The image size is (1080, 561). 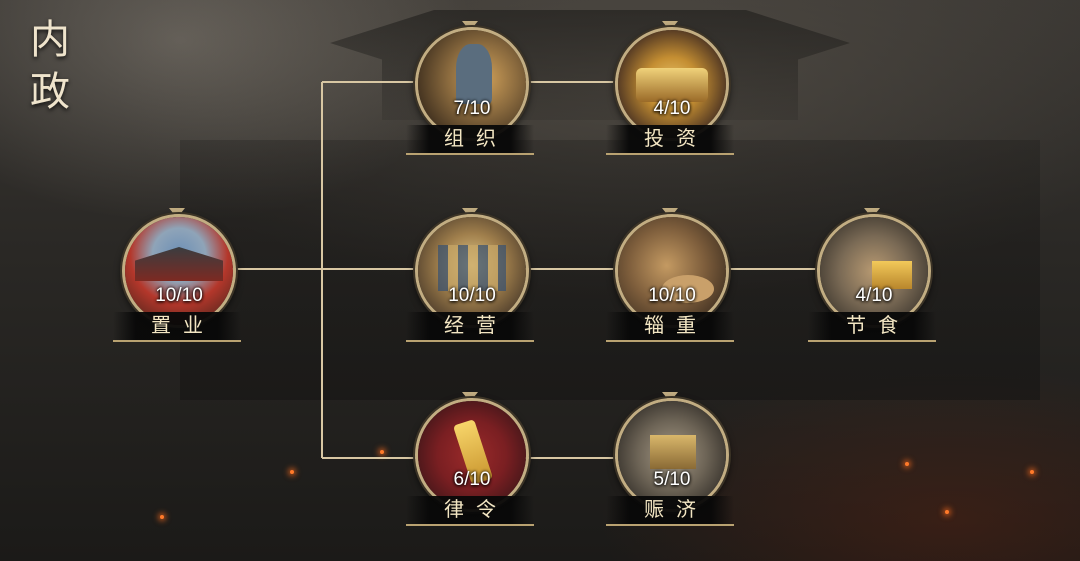 I want to click on skill-name-label: 置业, so click(x=177, y=327).